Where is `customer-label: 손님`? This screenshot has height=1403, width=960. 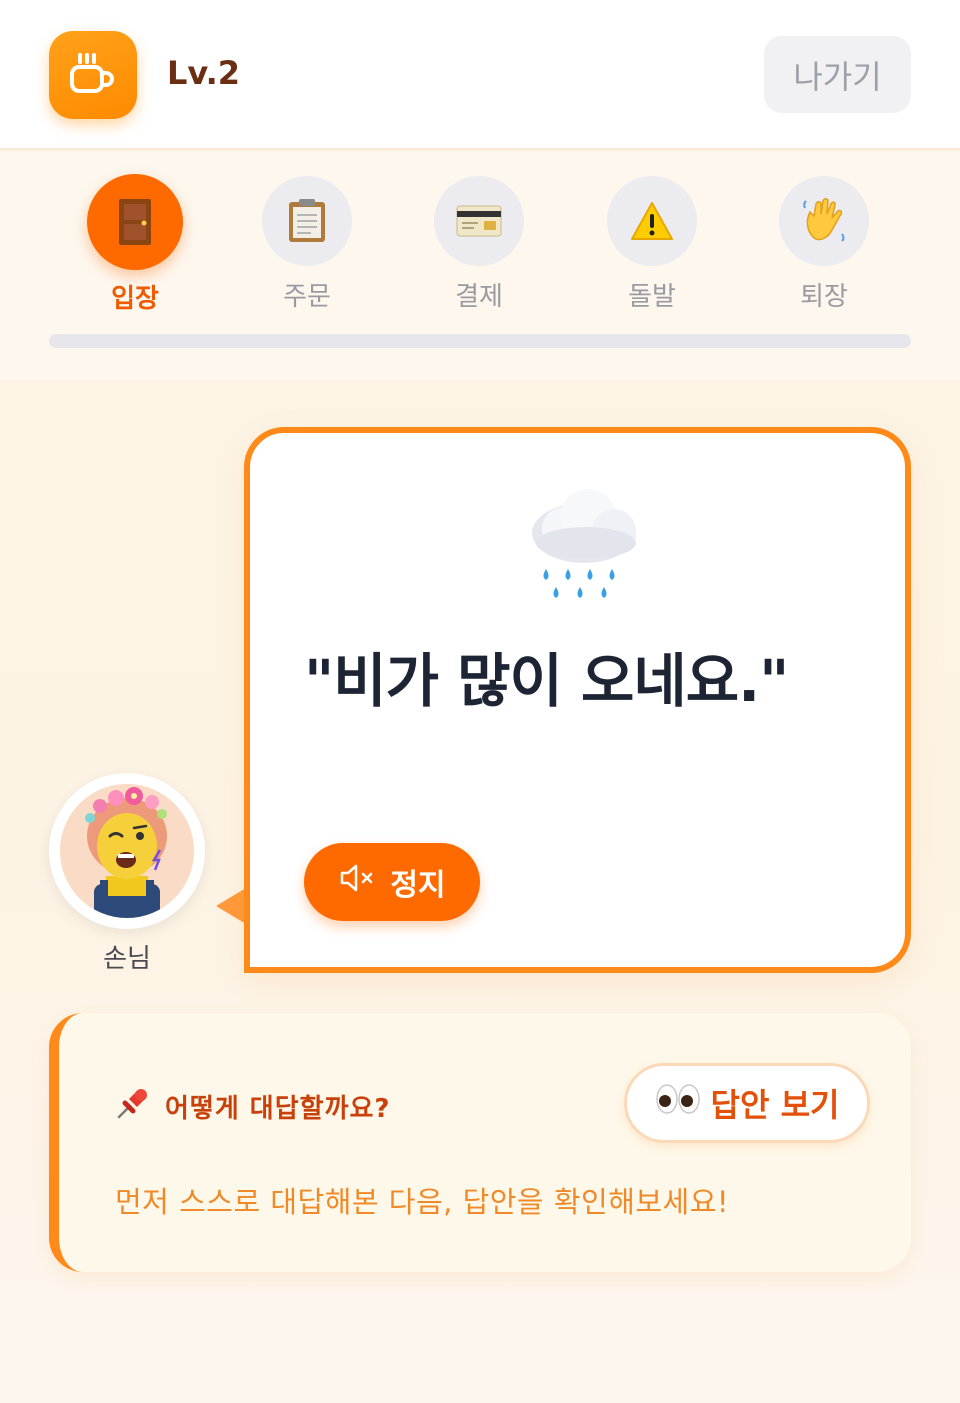
customer-label: 손님 is located at coordinates (127, 959).